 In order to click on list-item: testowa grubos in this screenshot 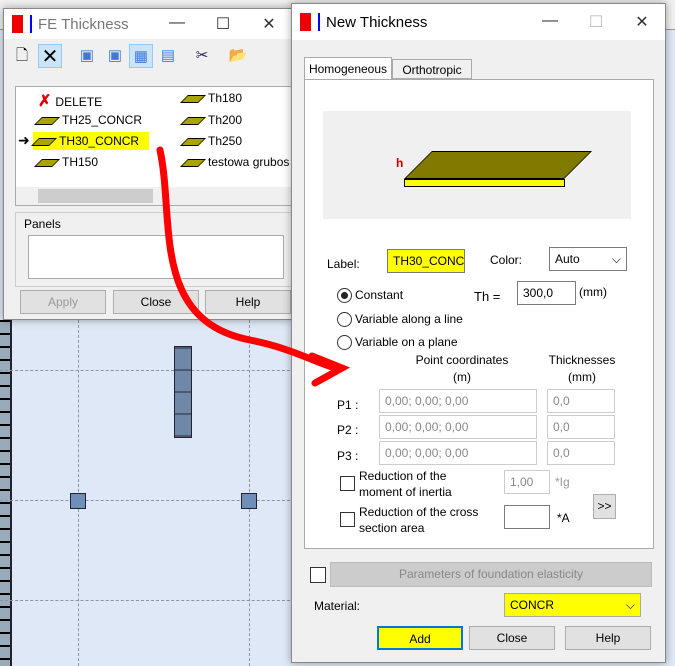, I will do `click(234, 162)`.